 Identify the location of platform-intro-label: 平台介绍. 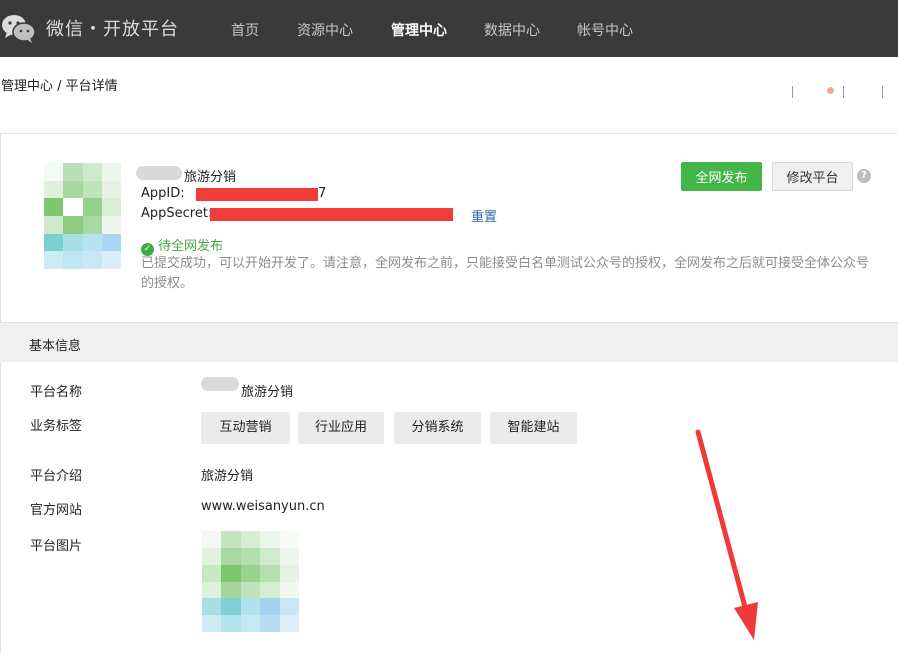
(56, 476).